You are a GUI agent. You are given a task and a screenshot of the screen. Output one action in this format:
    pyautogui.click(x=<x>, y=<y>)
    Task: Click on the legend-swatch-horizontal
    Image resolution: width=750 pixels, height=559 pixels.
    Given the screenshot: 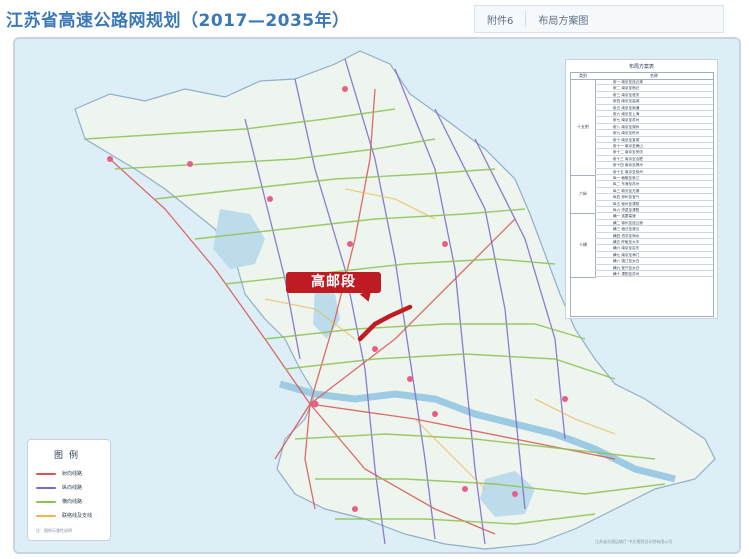 What is the action you would take?
    pyautogui.click(x=46, y=501)
    